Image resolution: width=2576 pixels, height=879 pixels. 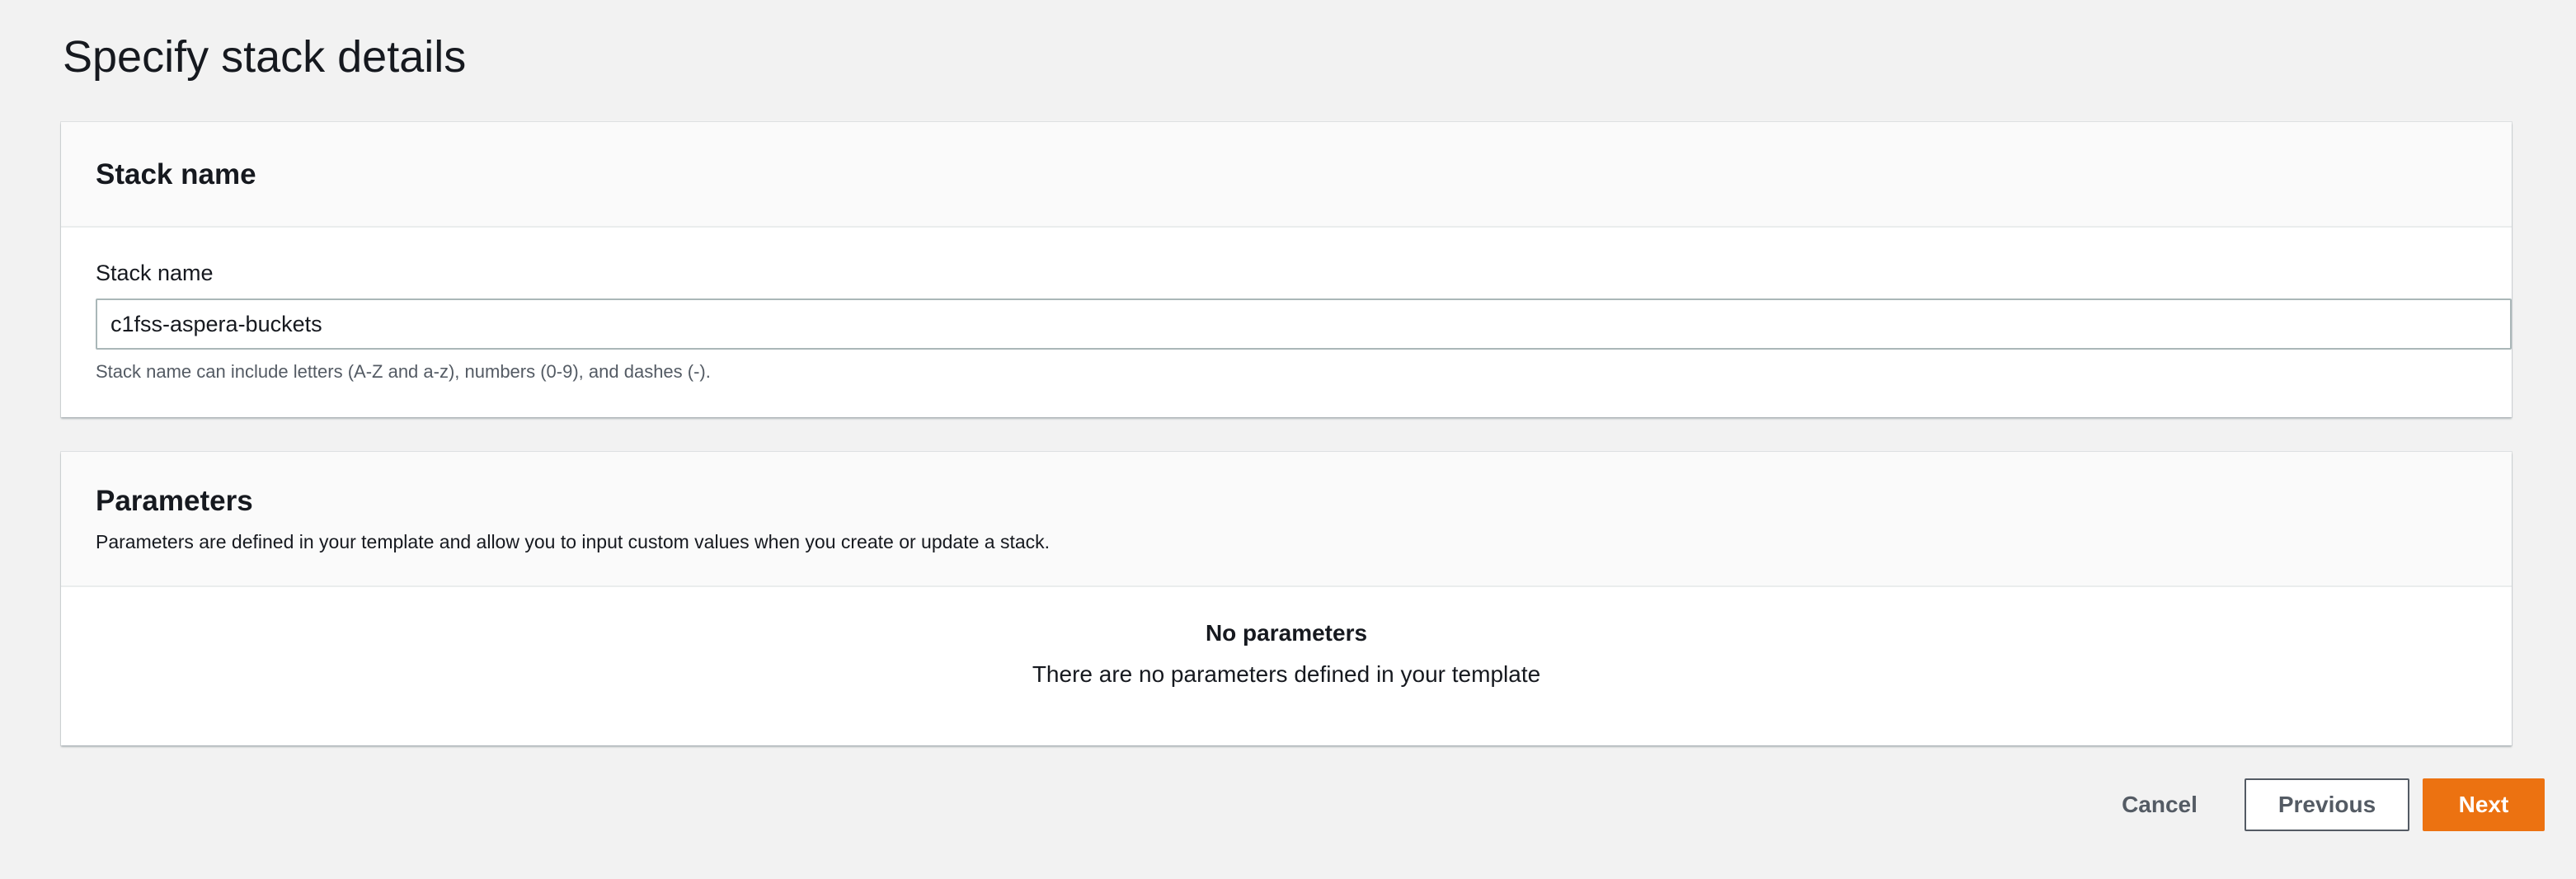 I want to click on stack-name-field-label: Stack name, so click(x=155, y=273).